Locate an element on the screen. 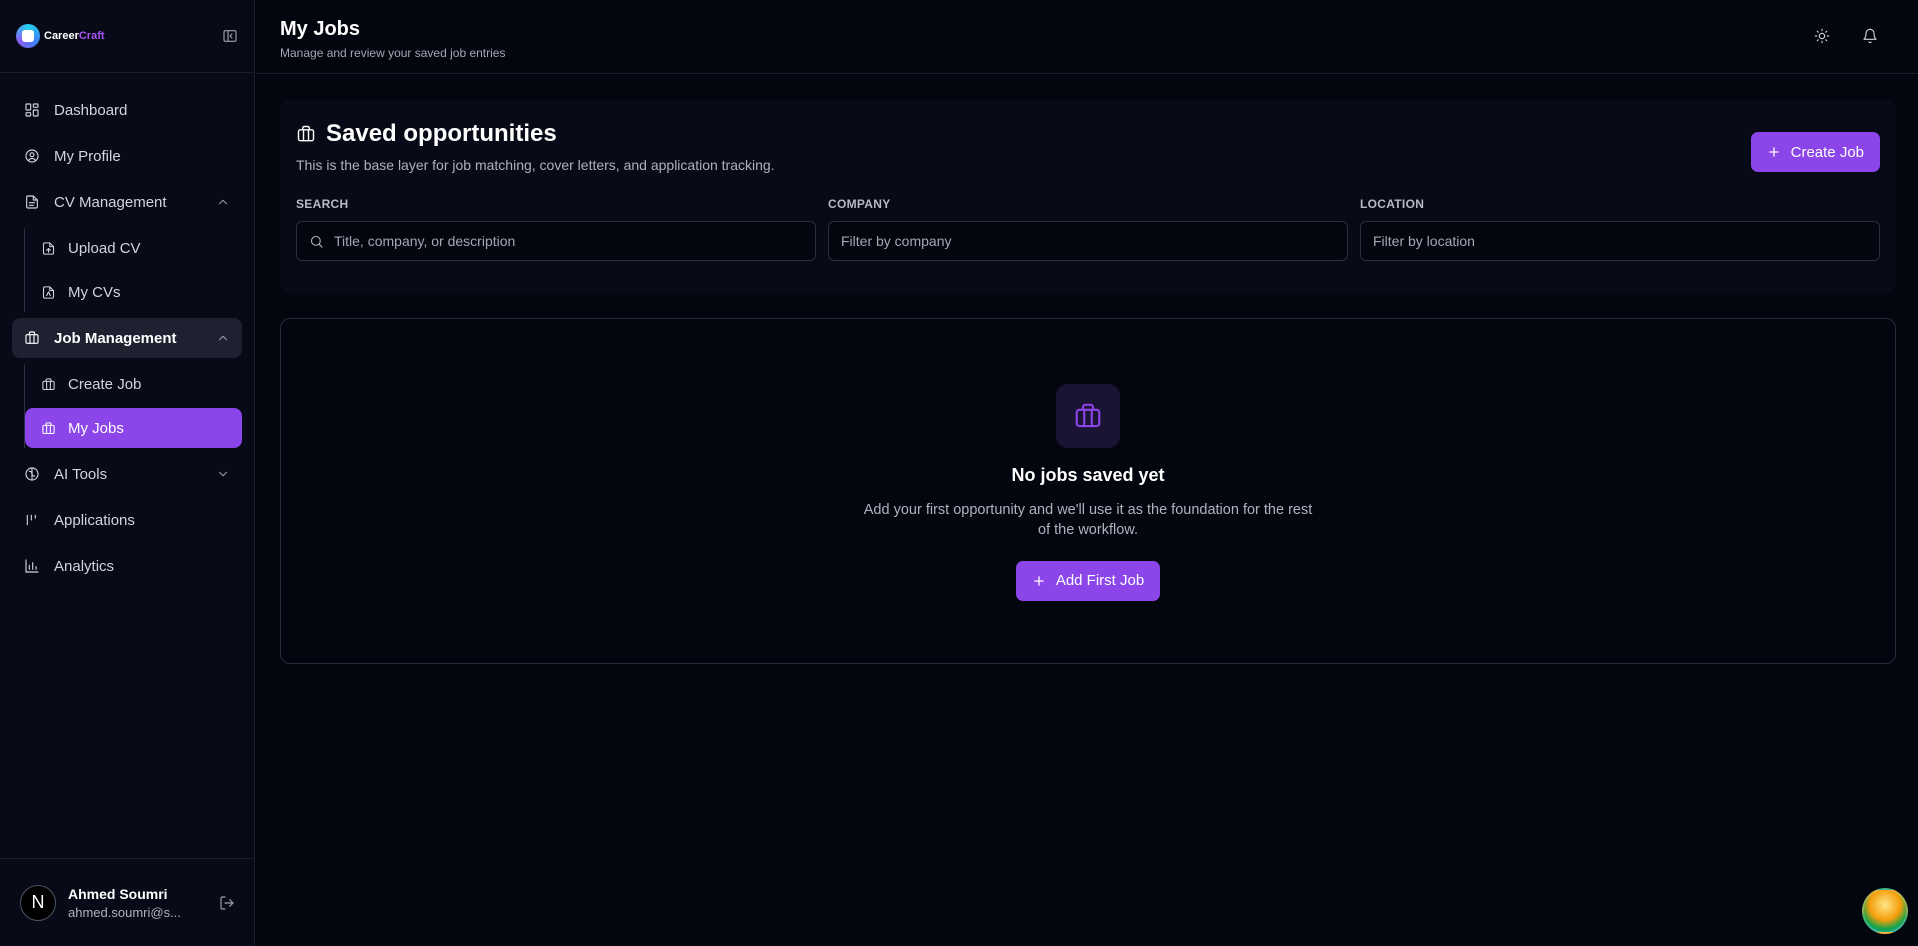 The image size is (1918, 946). document-icon is located at coordinates (32, 202).